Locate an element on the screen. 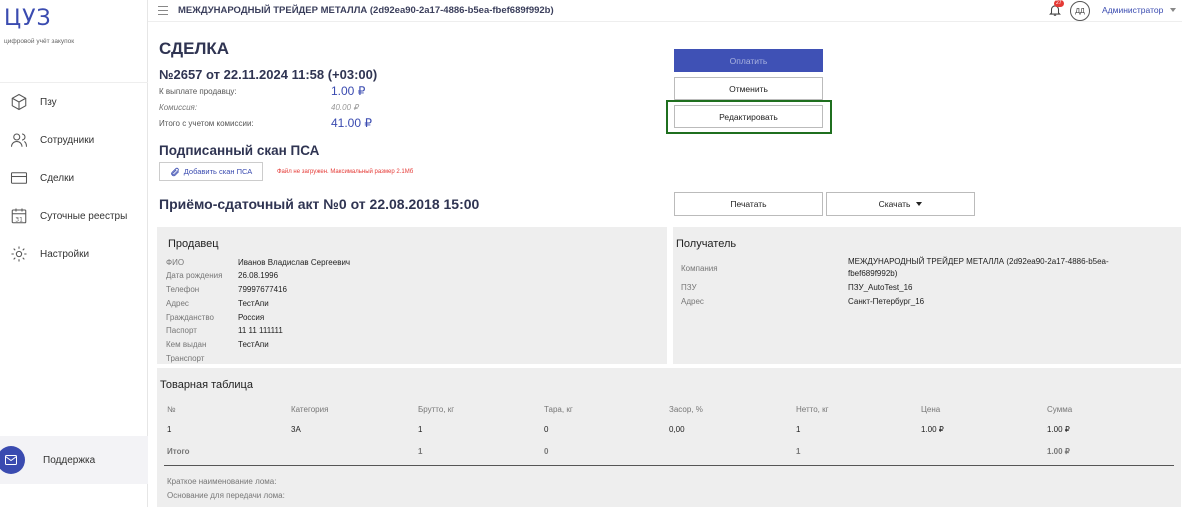  sidebar-item-label: Настройки is located at coordinates (65, 254).